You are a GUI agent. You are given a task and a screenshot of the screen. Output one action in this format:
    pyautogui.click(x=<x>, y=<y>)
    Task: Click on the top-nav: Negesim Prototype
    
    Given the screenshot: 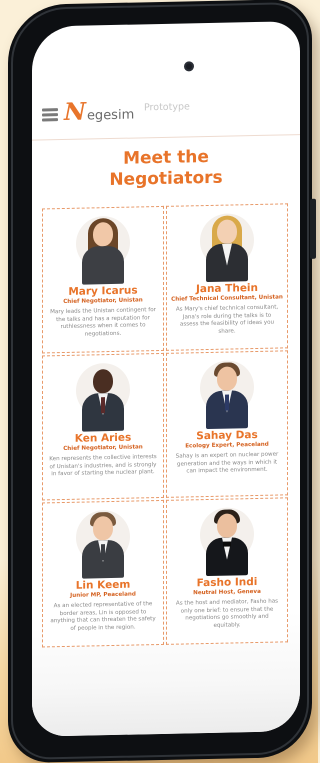 What is the action you would take?
    pyautogui.click(x=166, y=106)
    